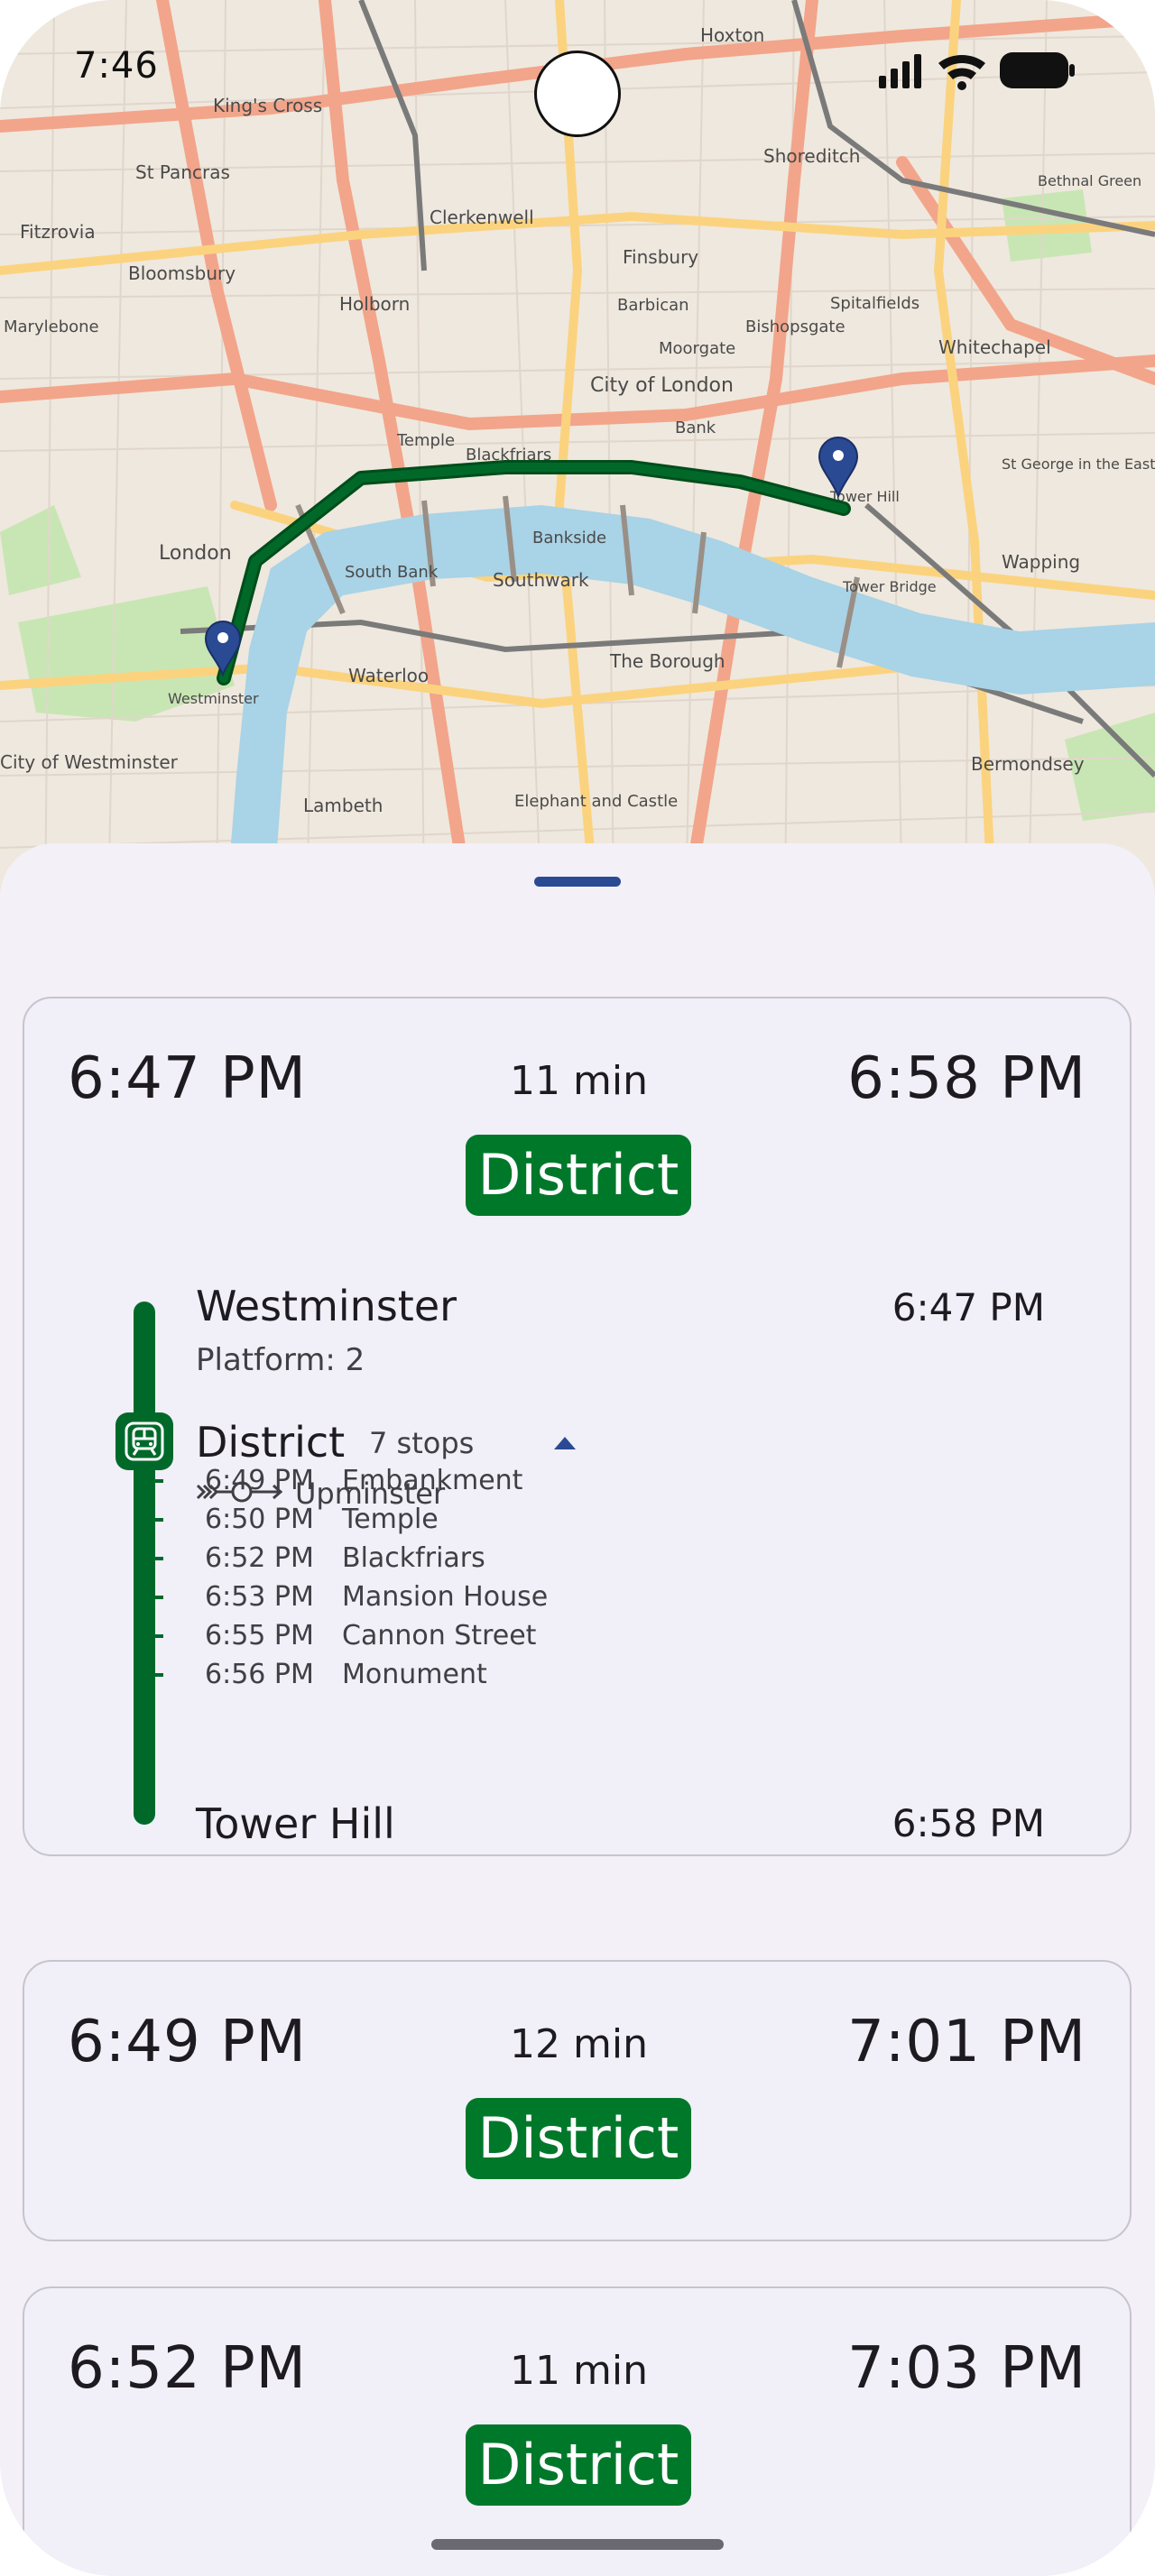 Image resolution: width=1155 pixels, height=2576 pixels. What do you see at coordinates (58, 232) in the screenshot?
I see `map-label-fitzrovia: Fitzrovia` at bounding box center [58, 232].